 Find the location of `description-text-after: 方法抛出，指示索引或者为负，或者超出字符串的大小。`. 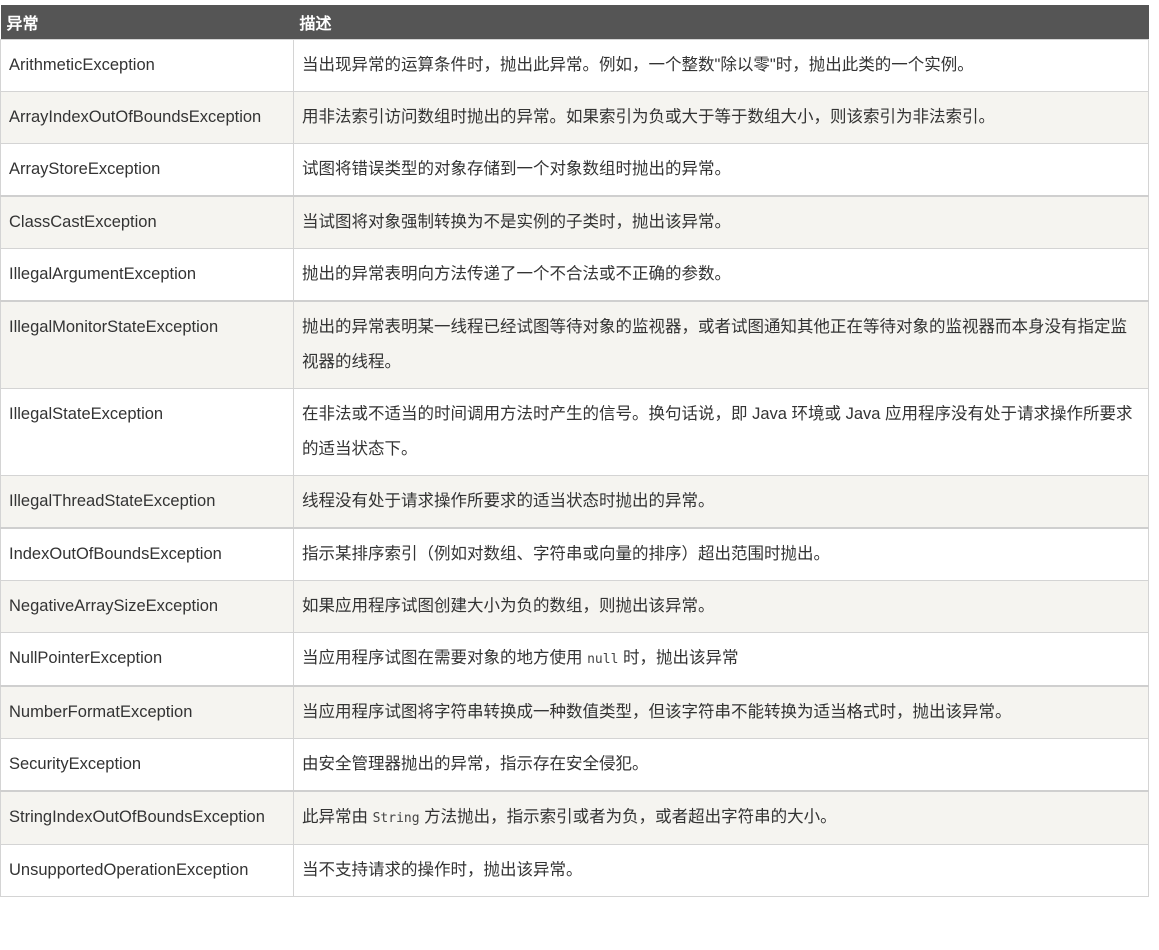

description-text-after: 方法抛出，指示索引或者为负，或者超出字符串的大小。 is located at coordinates (628, 817).